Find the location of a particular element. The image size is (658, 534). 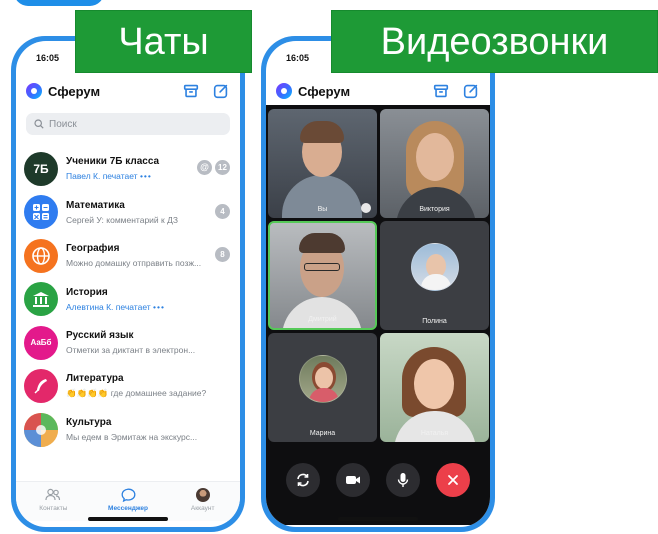

quill-icon is located at coordinates (41, 386).